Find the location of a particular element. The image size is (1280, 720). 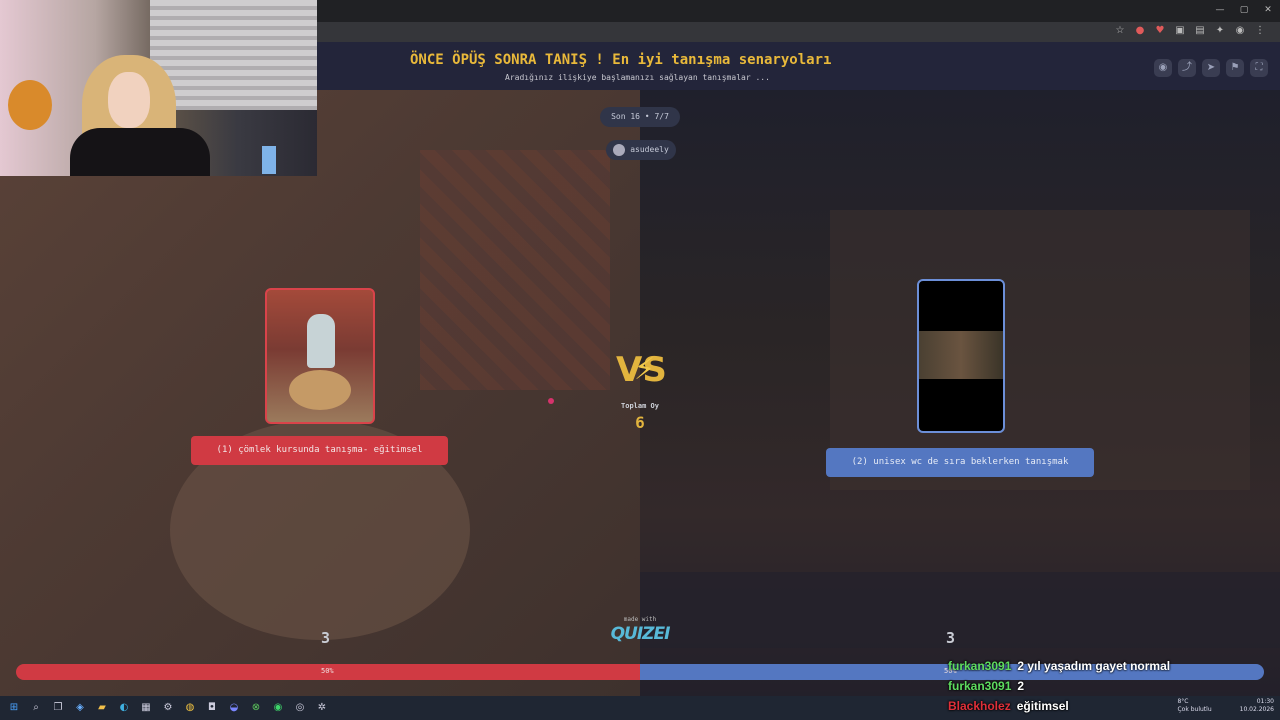

extension-icon: ▤ is located at coordinates (1200, 31).